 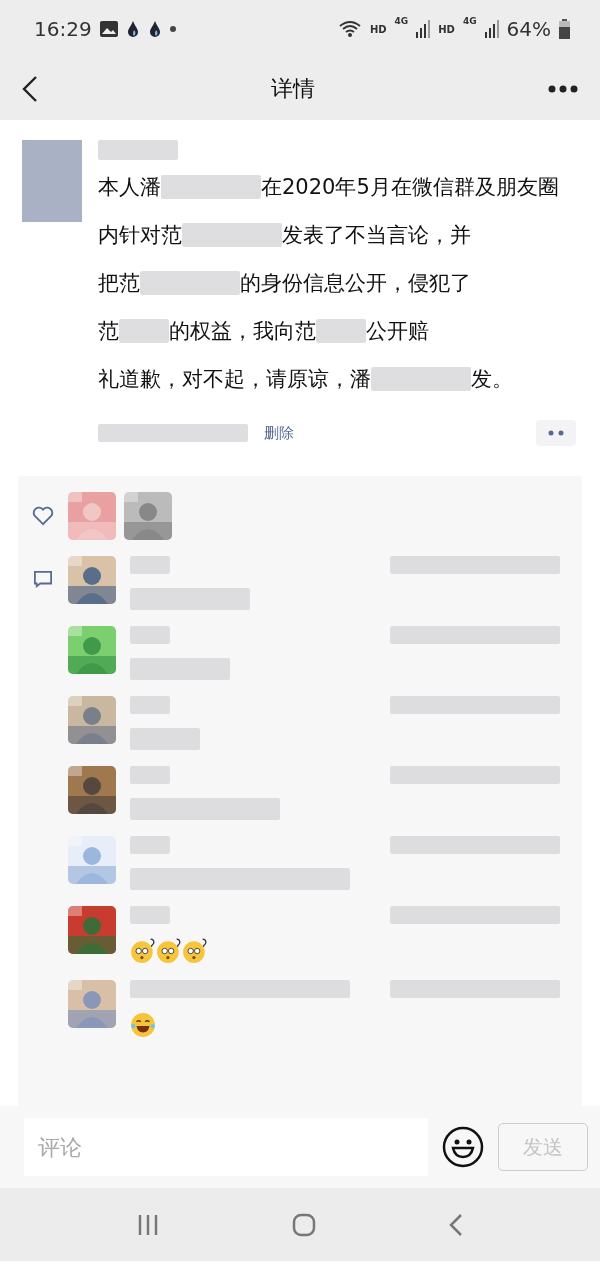 What do you see at coordinates (172, 29) in the screenshot?
I see `dot-icon` at bounding box center [172, 29].